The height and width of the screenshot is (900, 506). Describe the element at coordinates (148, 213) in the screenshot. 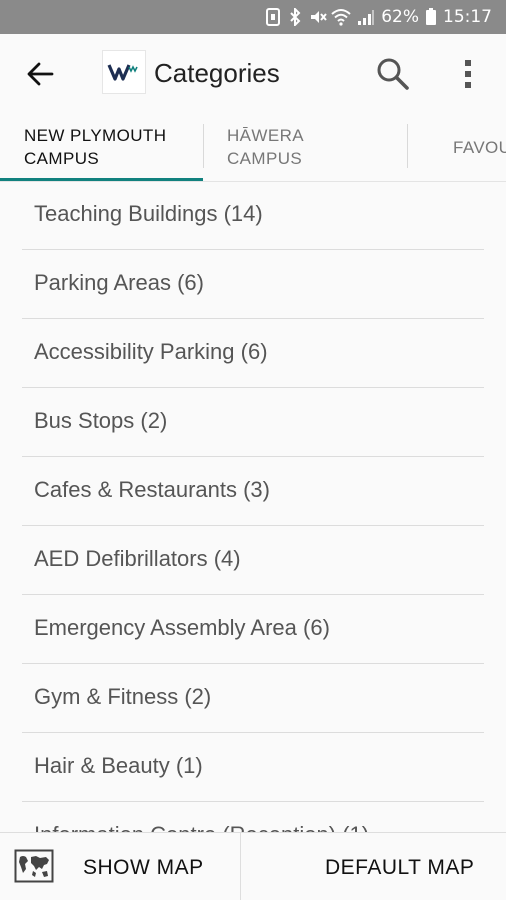

I see `category-label: Teaching Buildings (14)` at that location.